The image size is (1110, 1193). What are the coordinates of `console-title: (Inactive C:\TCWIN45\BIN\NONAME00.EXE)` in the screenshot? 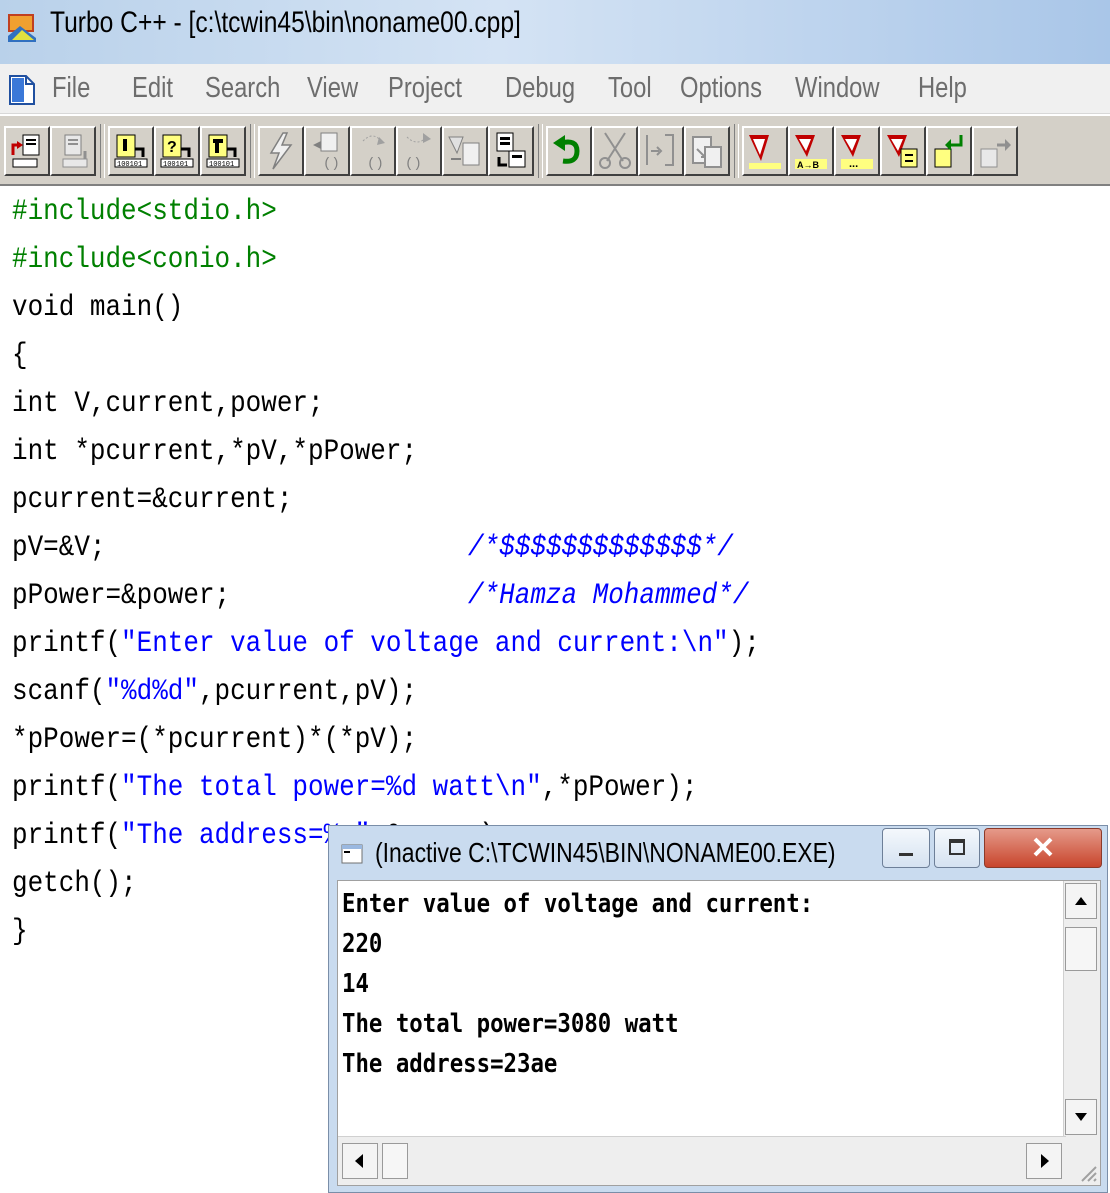 It's located at (605, 852).